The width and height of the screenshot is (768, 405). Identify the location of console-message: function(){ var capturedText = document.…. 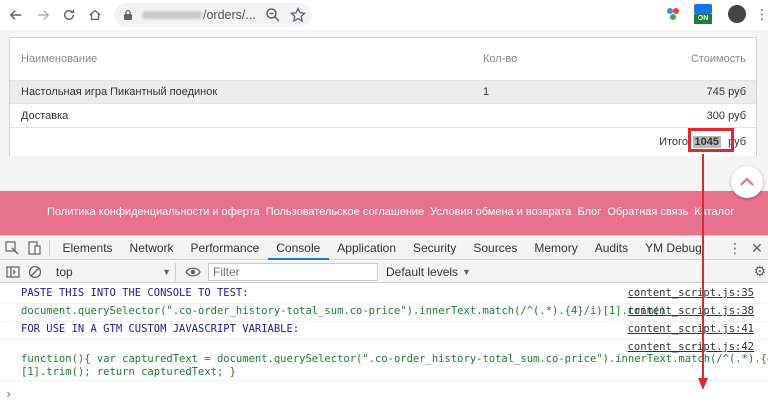
(394, 359).